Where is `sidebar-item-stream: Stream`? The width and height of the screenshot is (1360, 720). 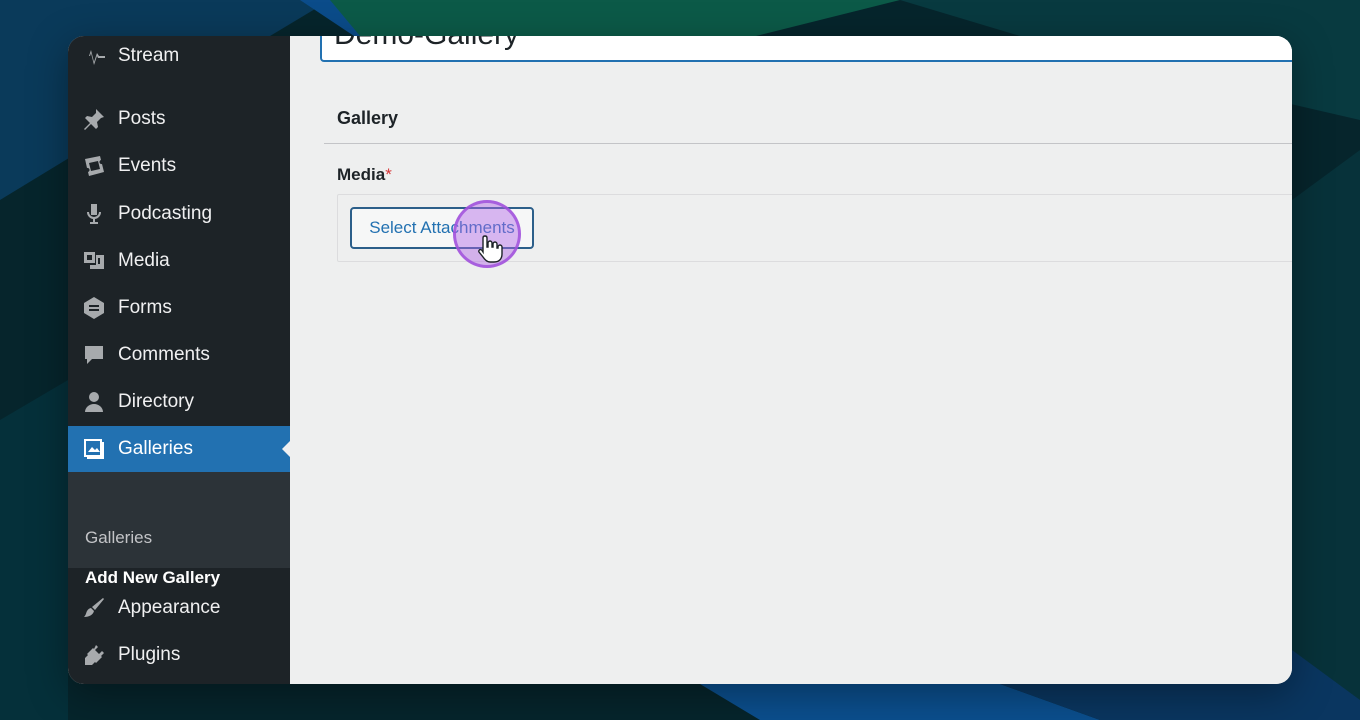 sidebar-item-stream: Stream is located at coordinates (179, 57).